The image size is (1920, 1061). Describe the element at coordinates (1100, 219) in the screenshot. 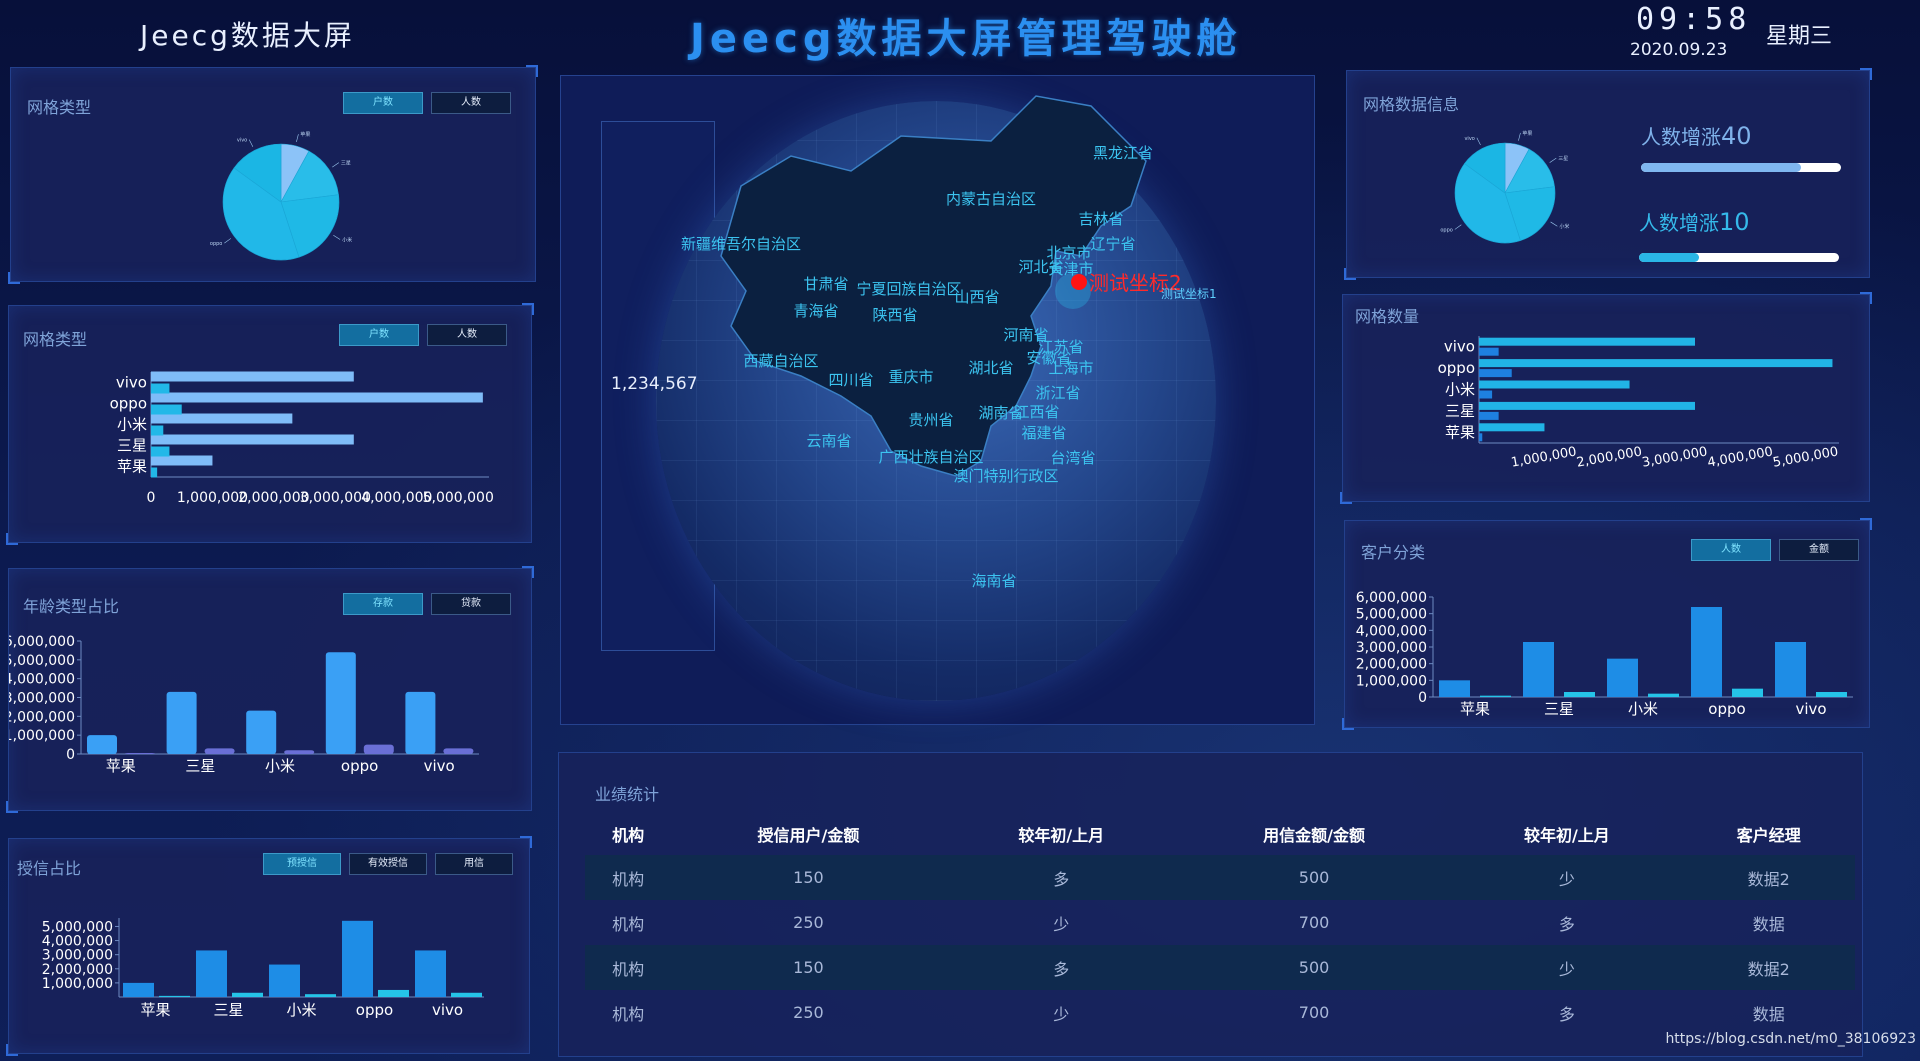

I see `province-label: 吉林省` at that location.